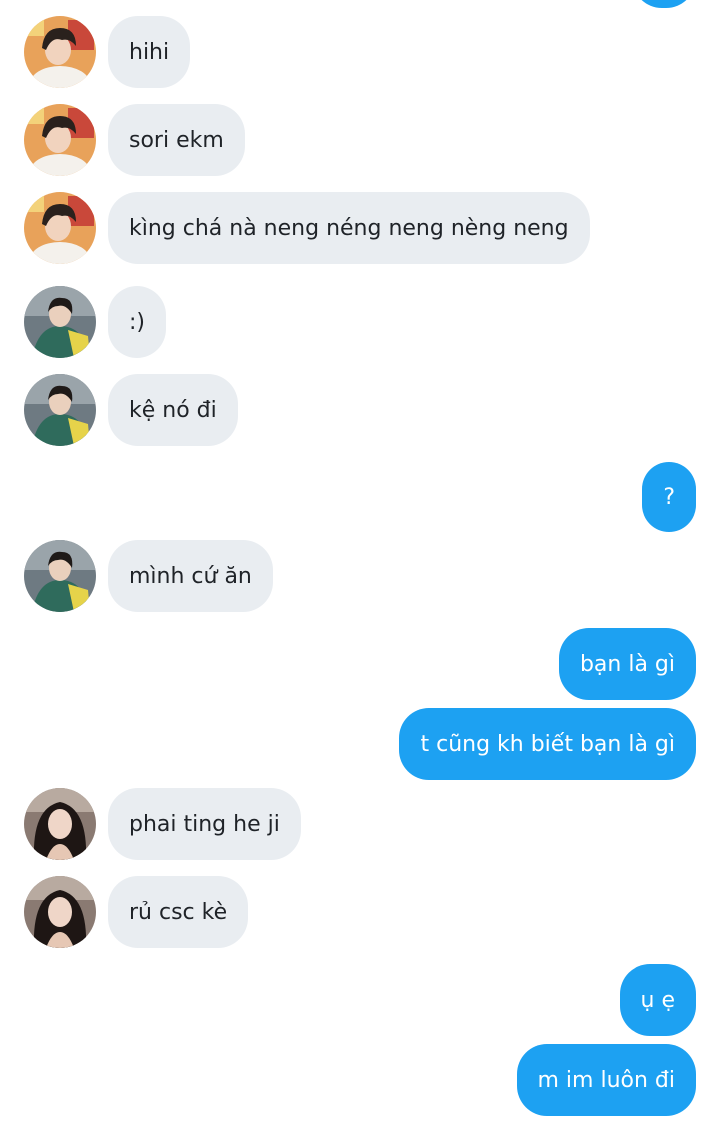 The height and width of the screenshot is (1139, 720). I want to click on message-text: :), so click(137, 322).